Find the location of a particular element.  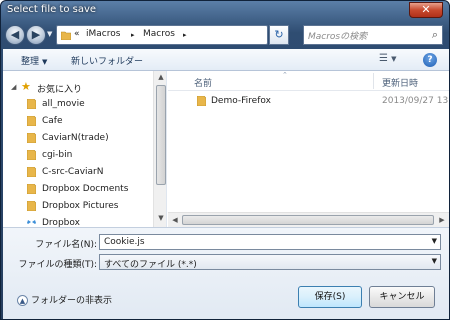

new-folder-button: 新しいフォルダー is located at coordinates (107, 60).